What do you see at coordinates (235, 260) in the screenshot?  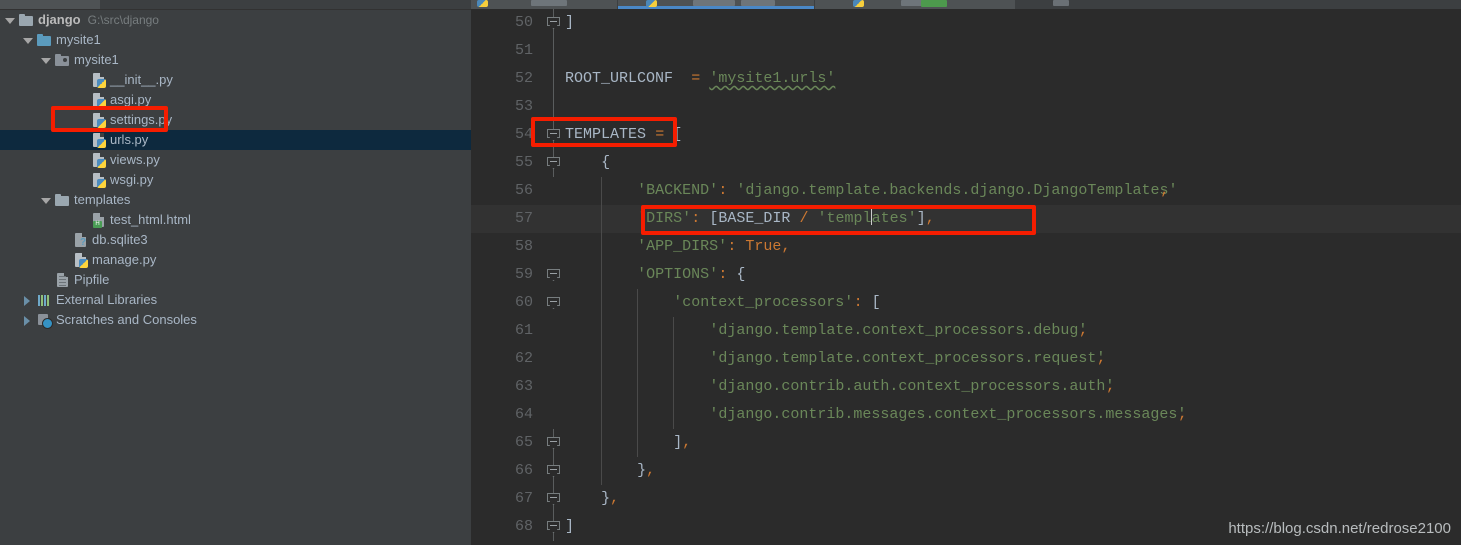 I see `tree-row-manage-py: manage.py` at bounding box center [235, 260].